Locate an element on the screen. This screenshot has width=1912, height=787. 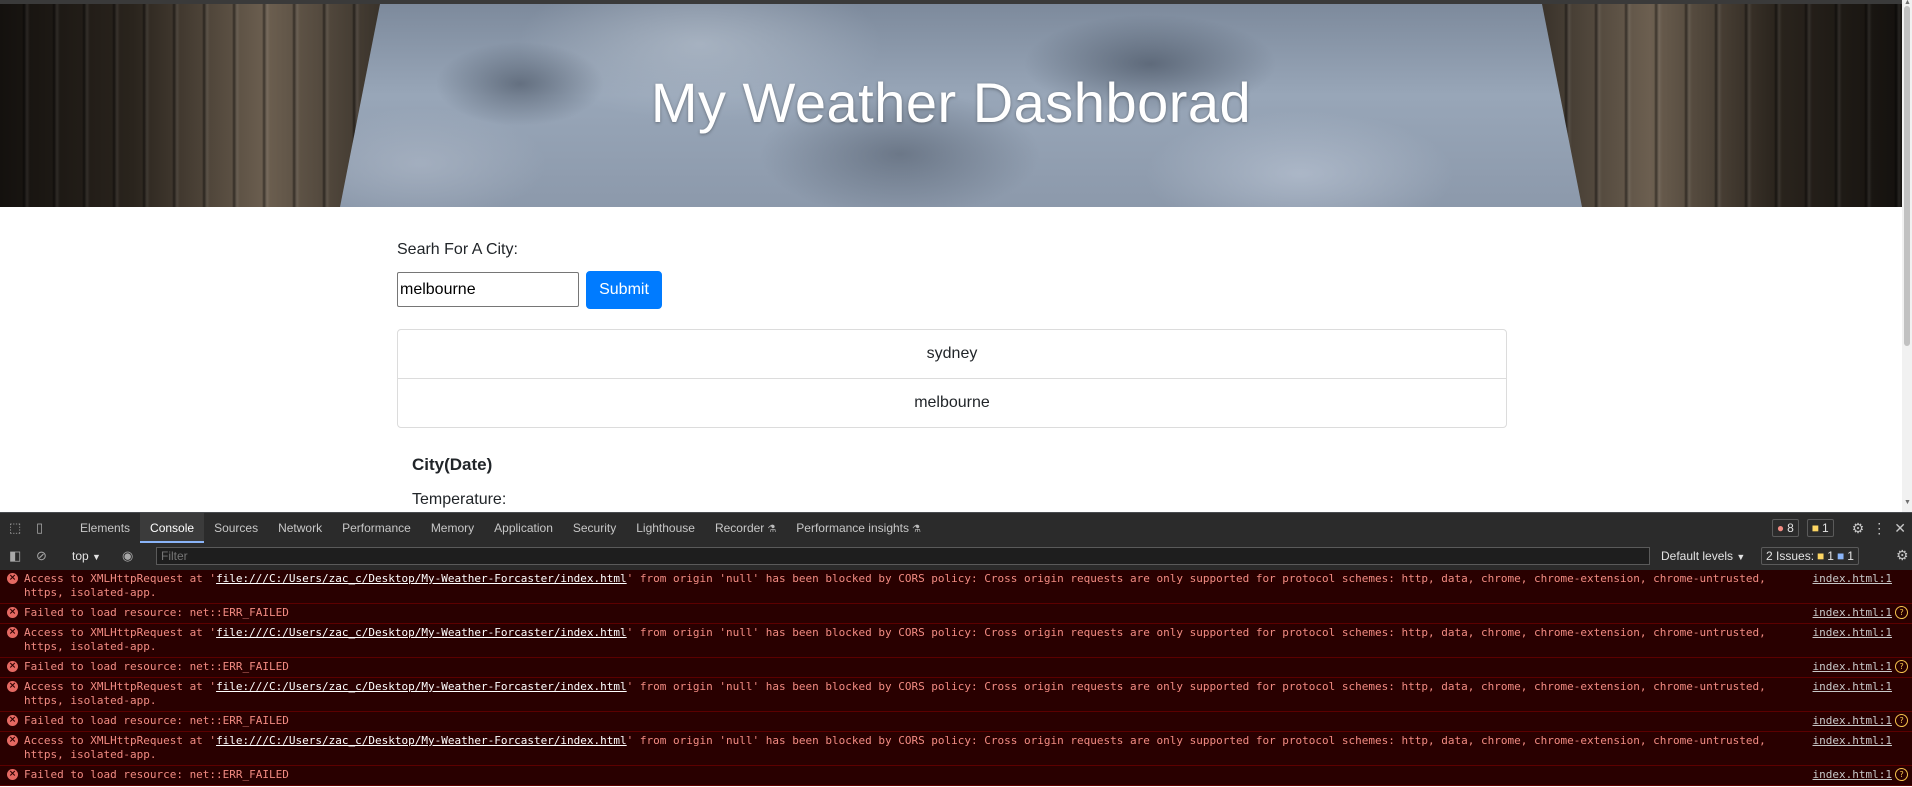
error-count-badge: ● 8 is located at coordinates (1785, 528).